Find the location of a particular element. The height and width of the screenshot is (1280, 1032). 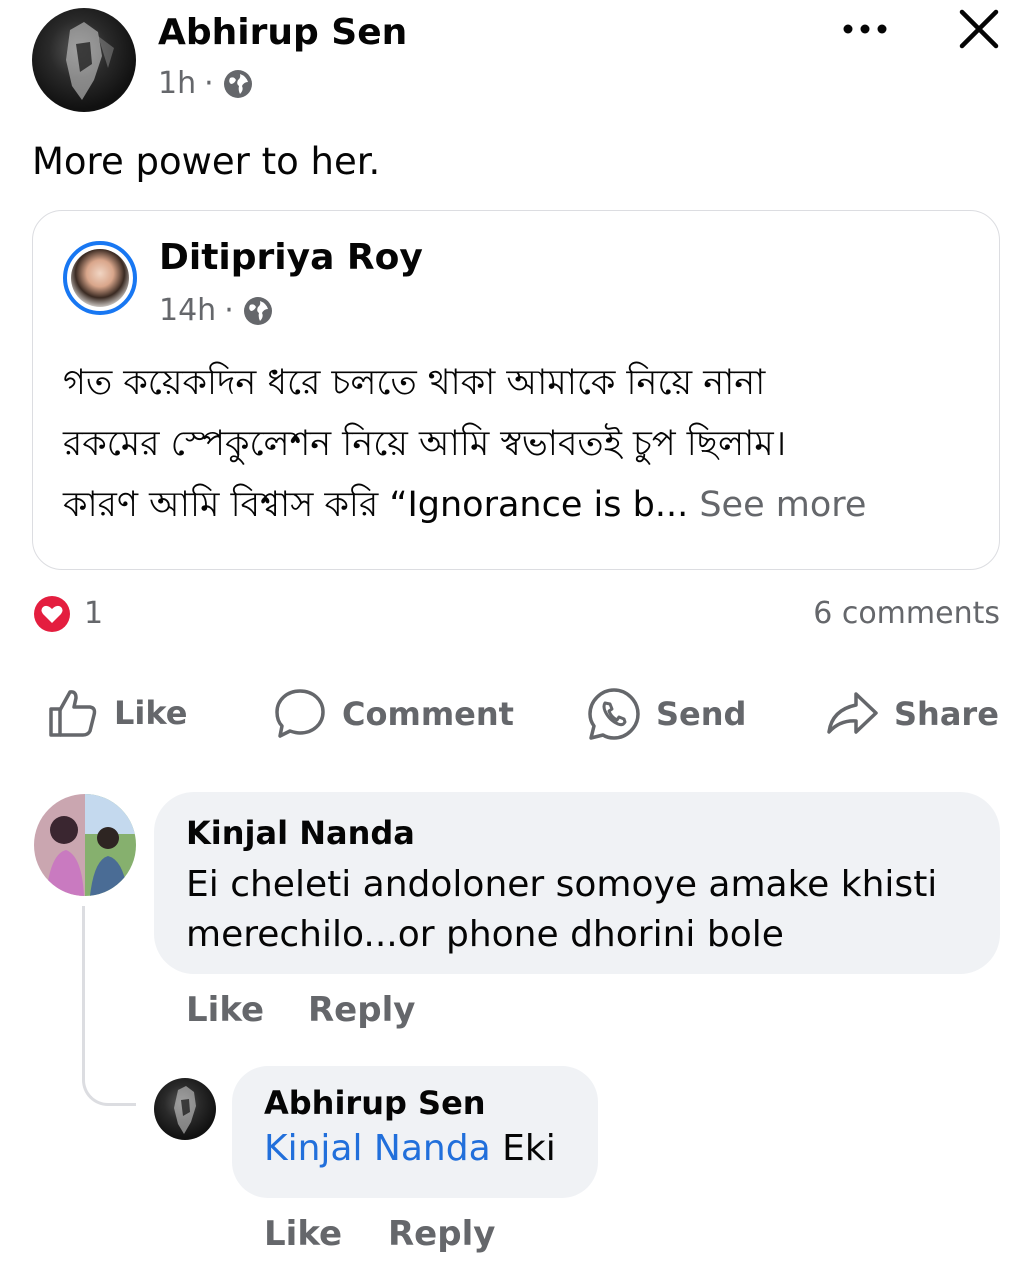

whatsapp-icon is located at coordinates (614, 714).